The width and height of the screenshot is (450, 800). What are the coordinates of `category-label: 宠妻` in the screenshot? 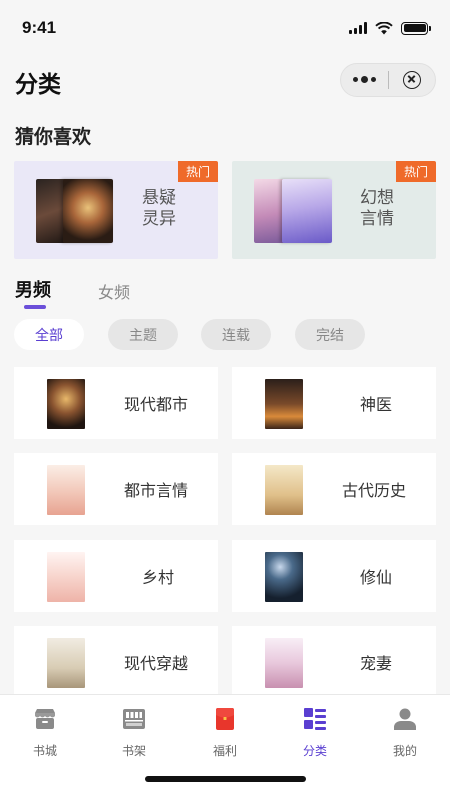 It's located at (376, 663).